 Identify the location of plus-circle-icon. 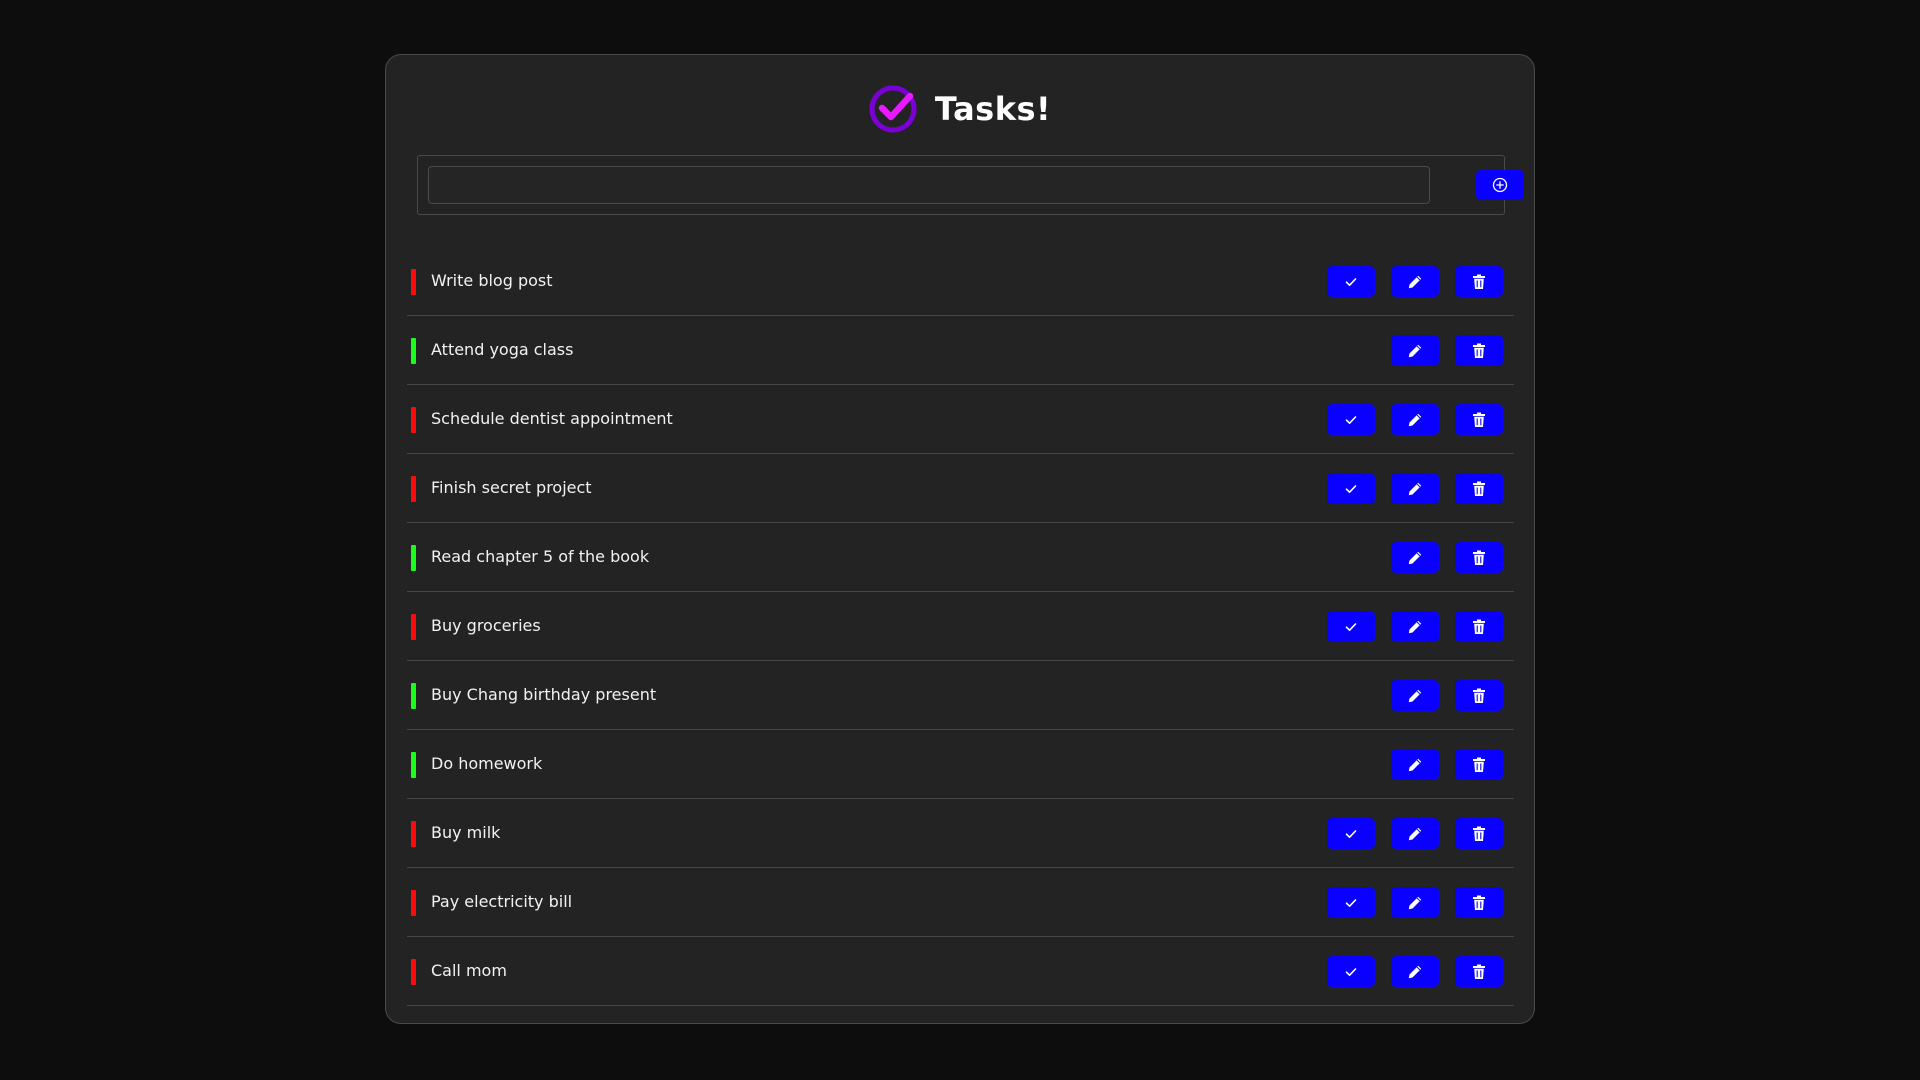
(1500, 185).